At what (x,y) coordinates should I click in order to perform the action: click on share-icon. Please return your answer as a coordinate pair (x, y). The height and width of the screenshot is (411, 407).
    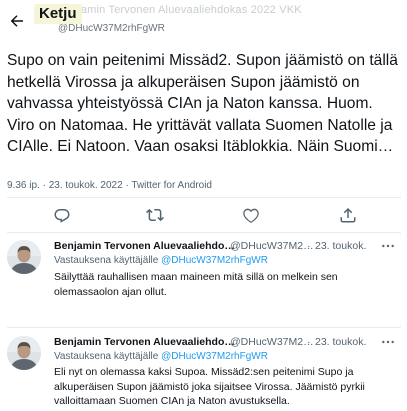
    Looking at the image, I should click on (348, 215).